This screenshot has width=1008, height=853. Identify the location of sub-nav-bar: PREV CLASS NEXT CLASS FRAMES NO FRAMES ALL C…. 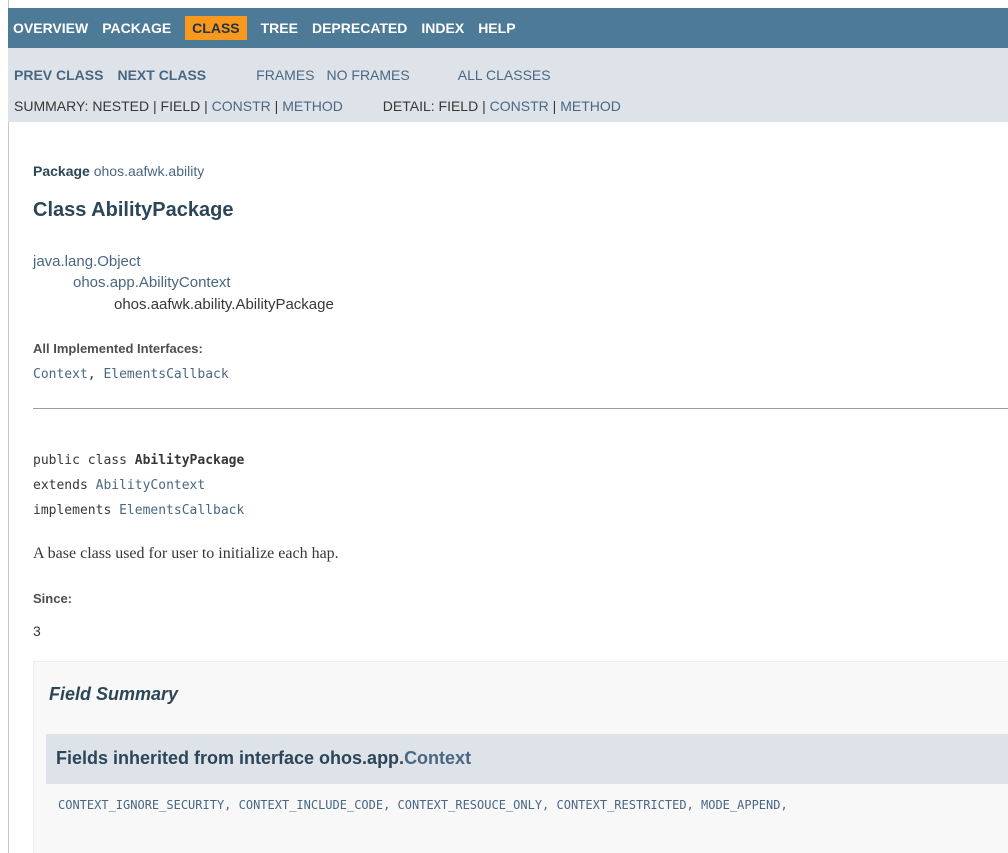
(508, 85).